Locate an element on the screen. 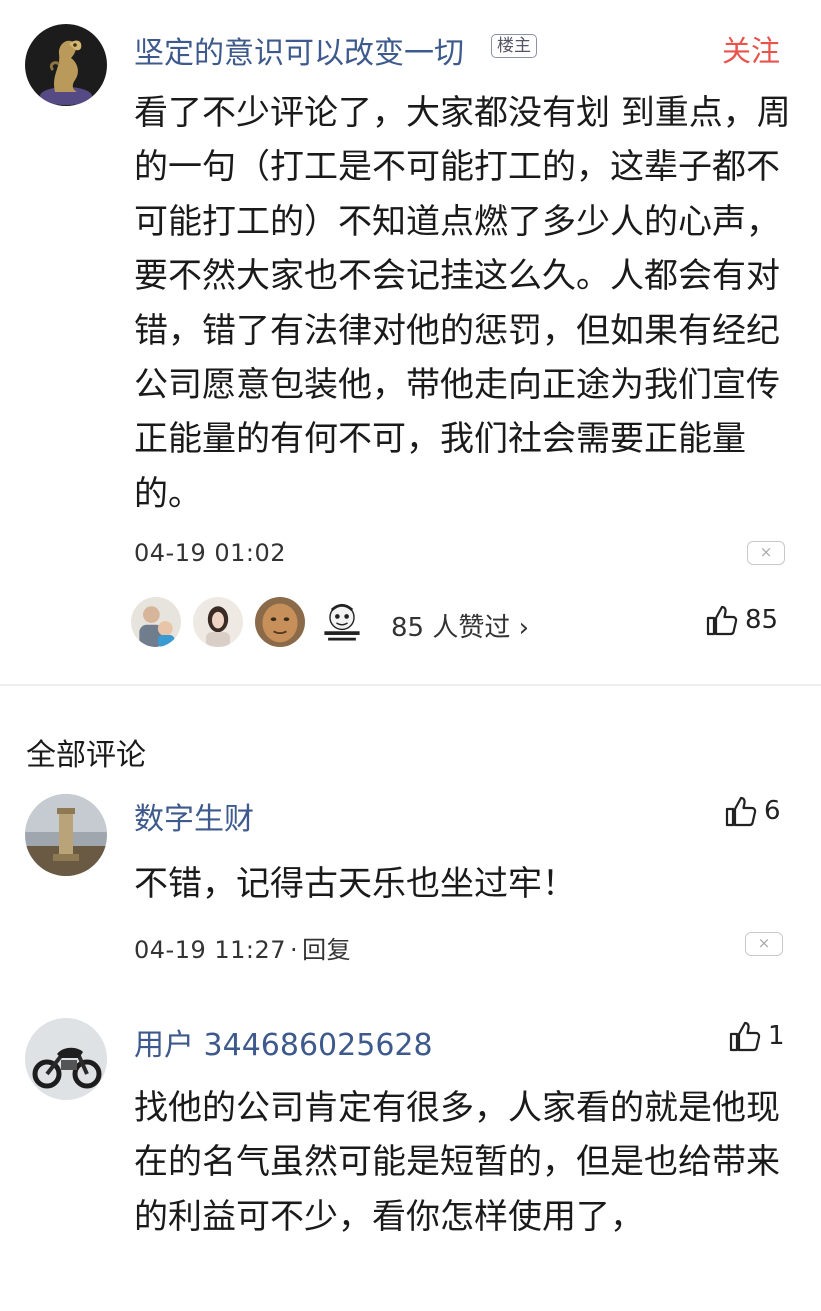 The image size is (821, 1311). comment-1-like-button: 6 is located at coordinates (752, 811).